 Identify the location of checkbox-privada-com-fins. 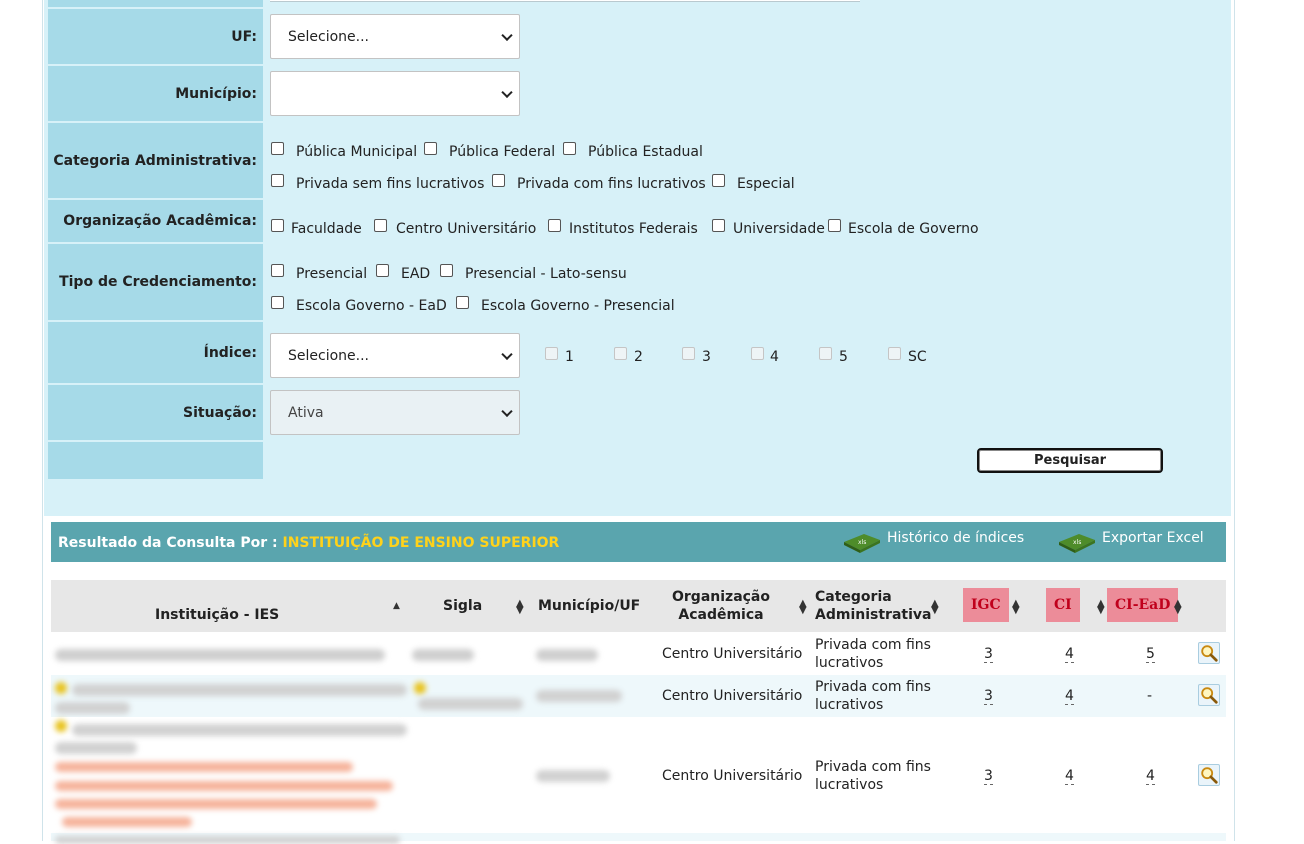
(498, 180).